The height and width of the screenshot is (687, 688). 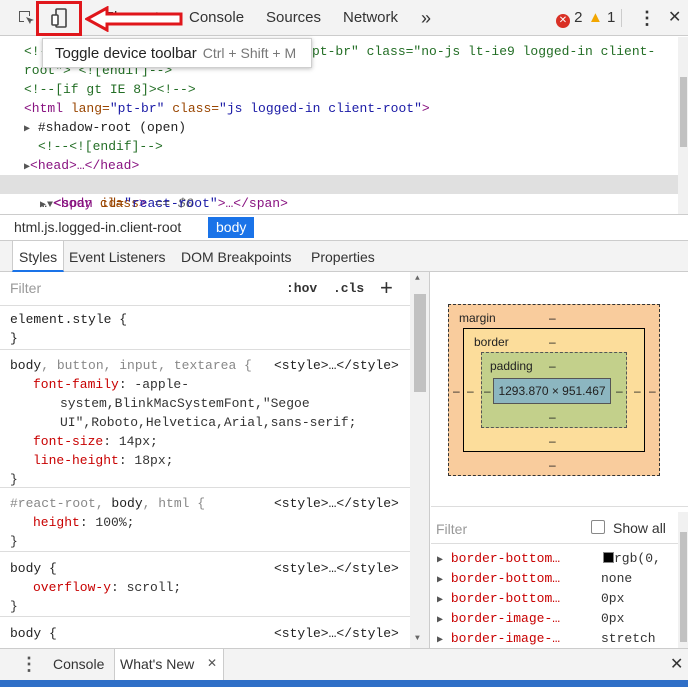 I want to click on computed-filter-input: Filter, so click(x=451, y=529).